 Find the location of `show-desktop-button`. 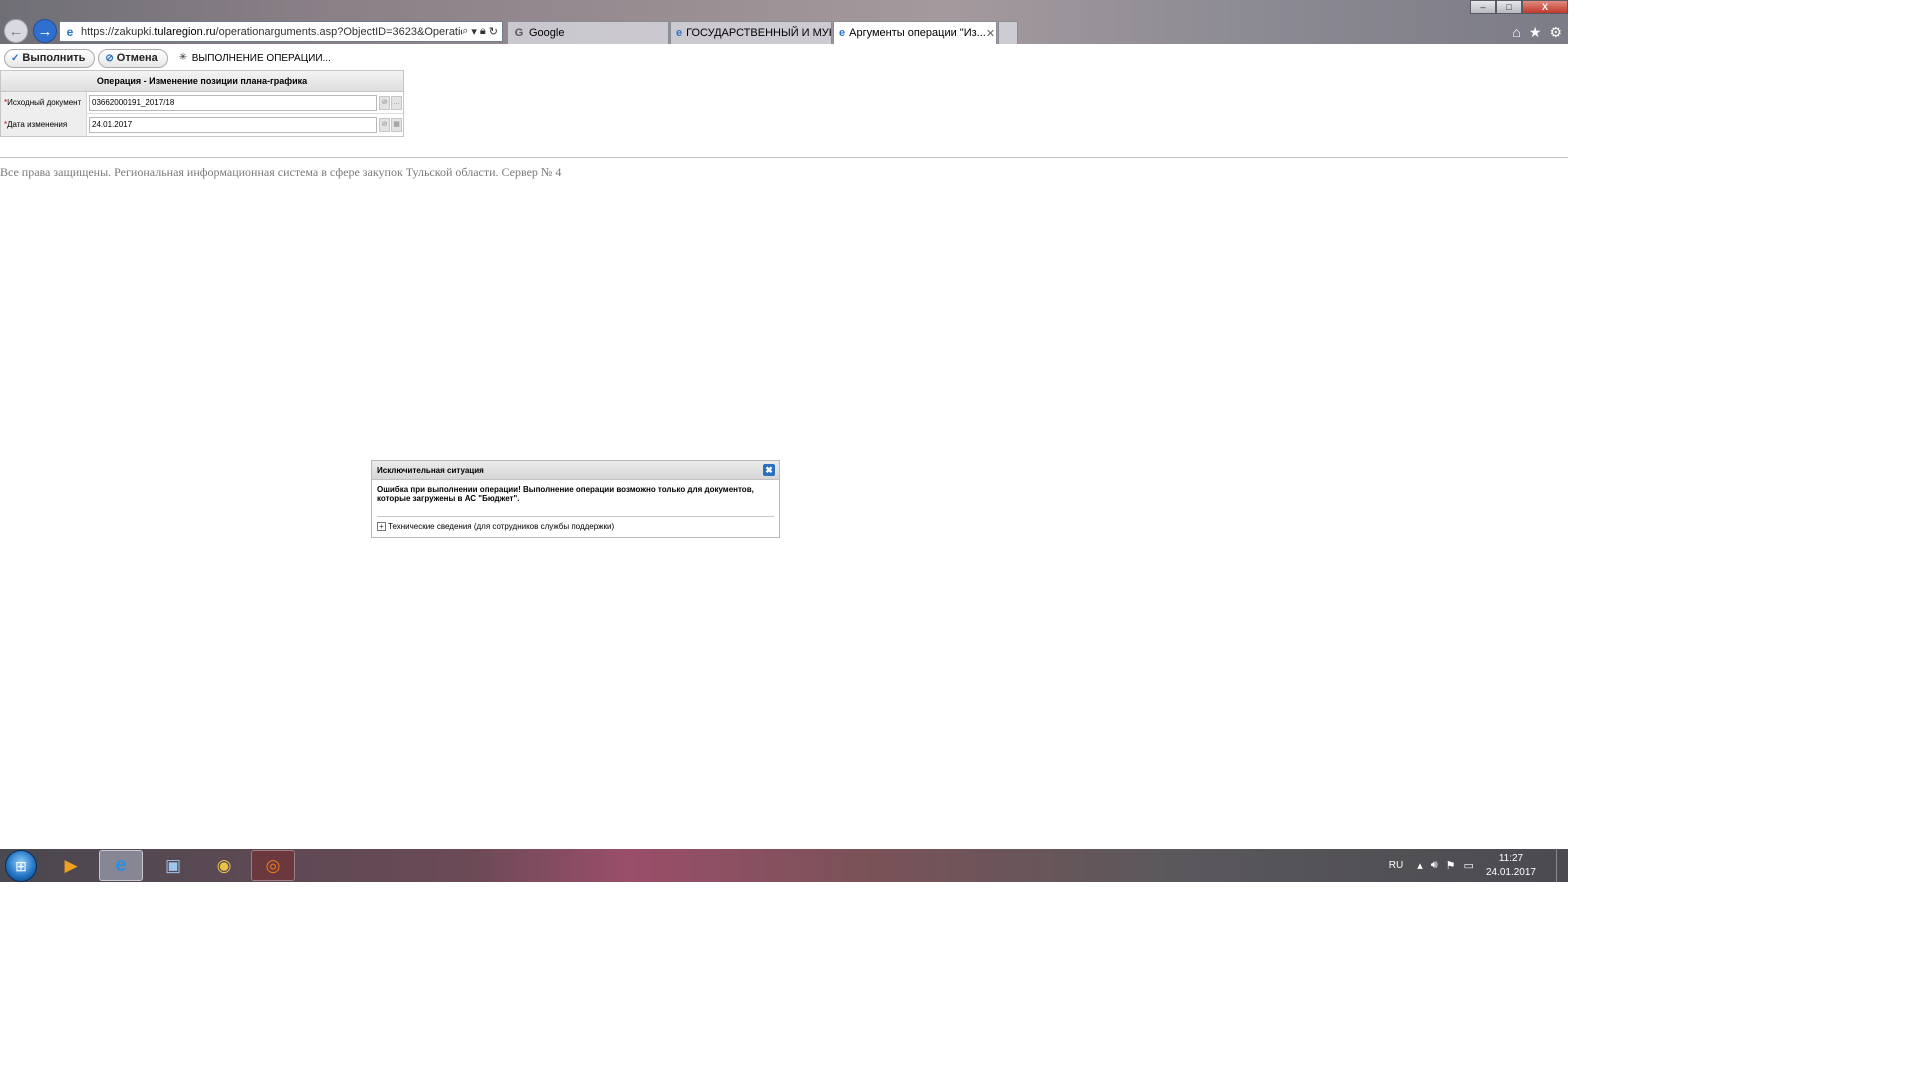

show-desktop-button is located at coordinates (1562, 865).